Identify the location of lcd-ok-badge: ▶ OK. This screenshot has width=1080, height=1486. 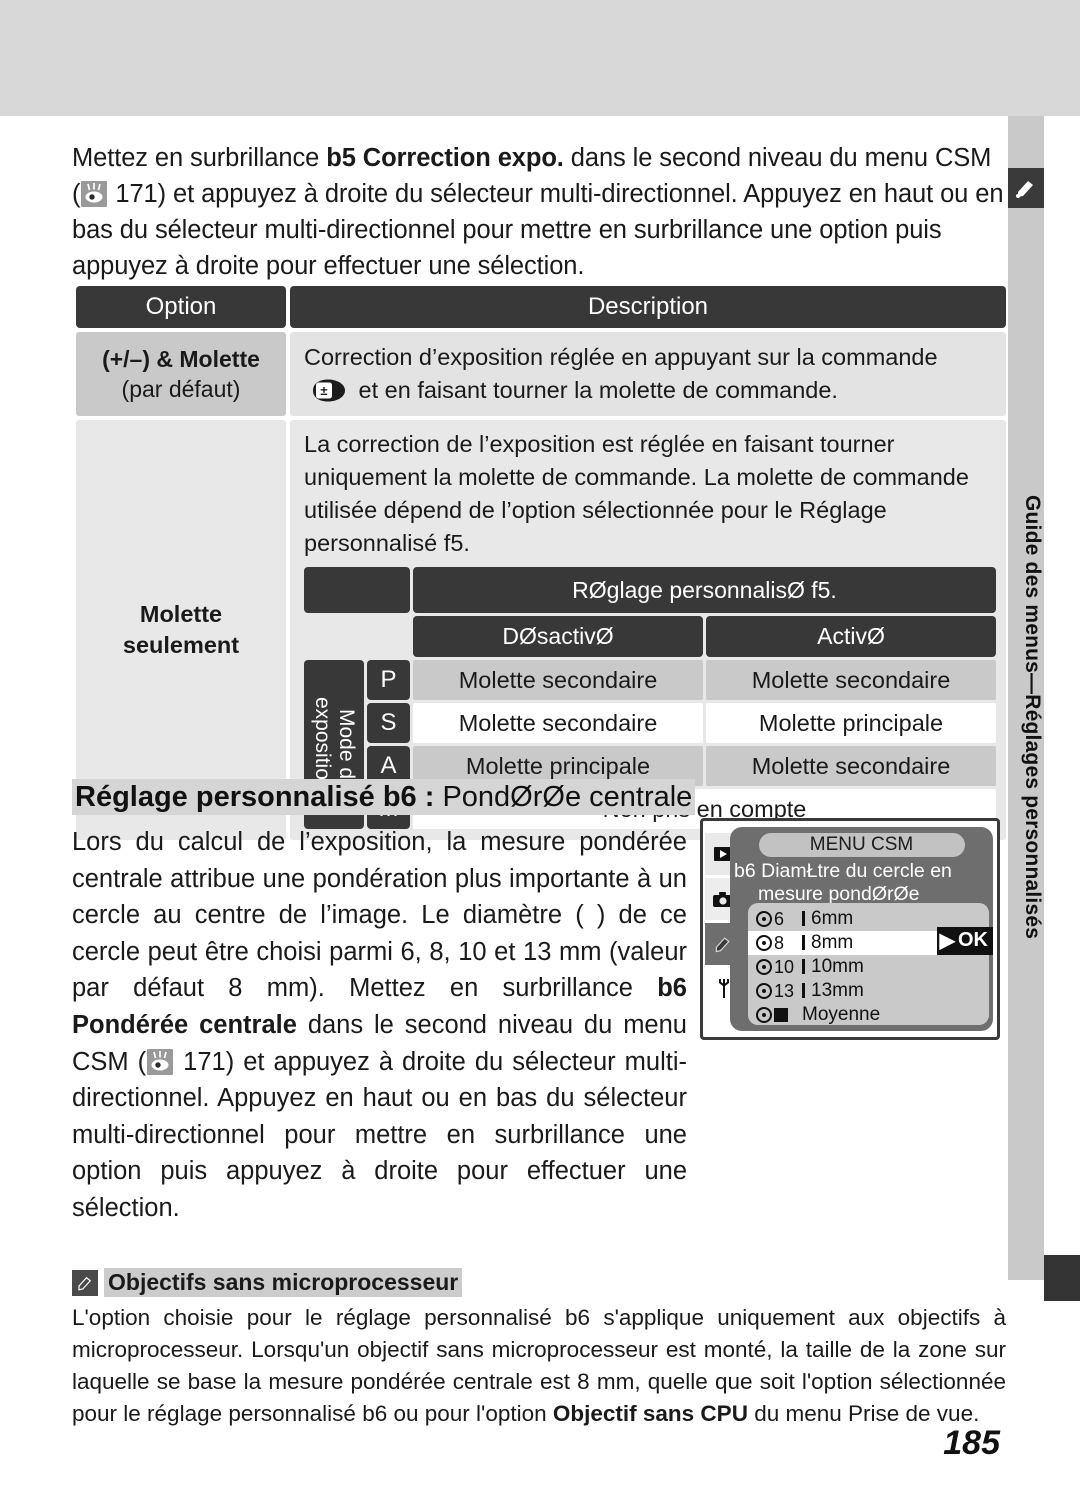
(964, 941).